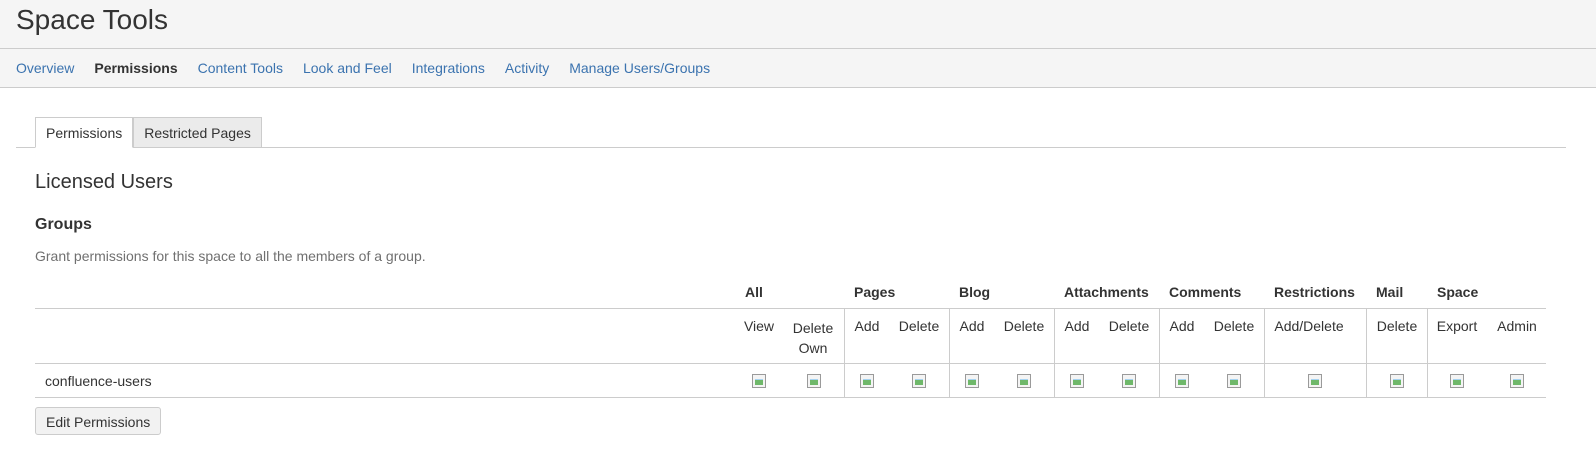  I want to click on tab-divider, so click(791, 147).